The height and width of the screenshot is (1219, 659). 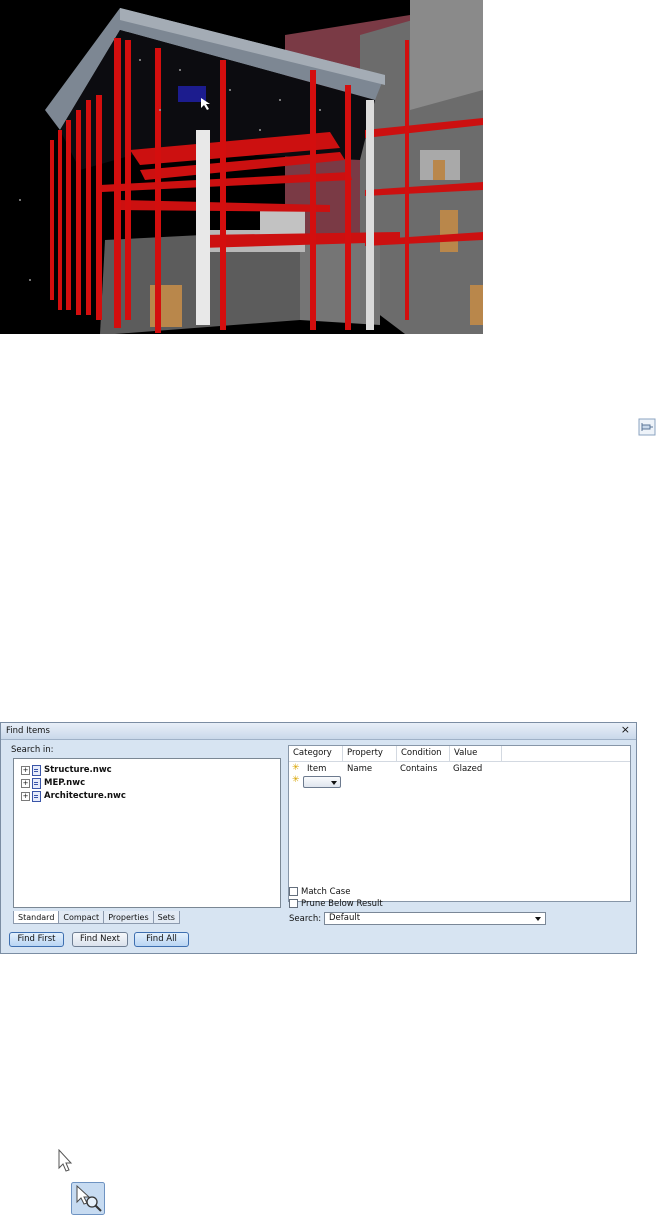 I want to click on tree-item-label: Structure.nwc, so click(x=78, y=770).